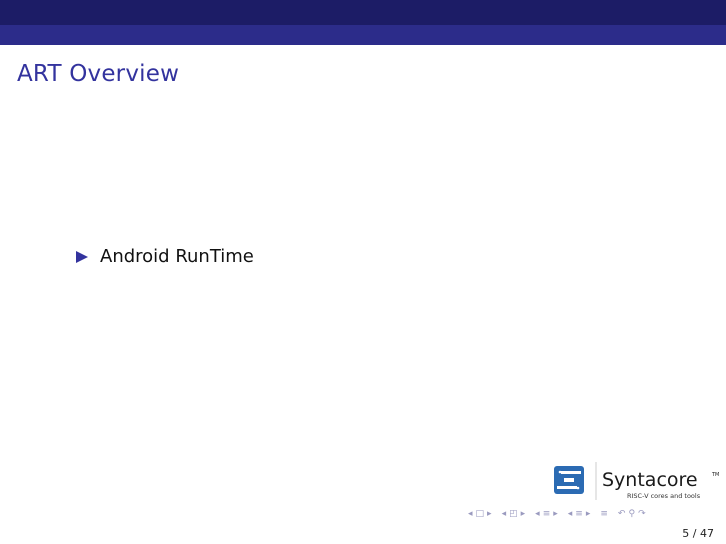  I want to click on logo-trademark: TM, so click(715, 475).